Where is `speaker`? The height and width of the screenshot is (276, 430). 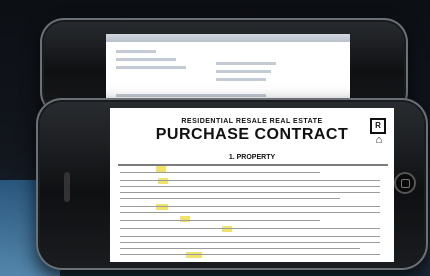 speaker is located at coordinates (67, 187).